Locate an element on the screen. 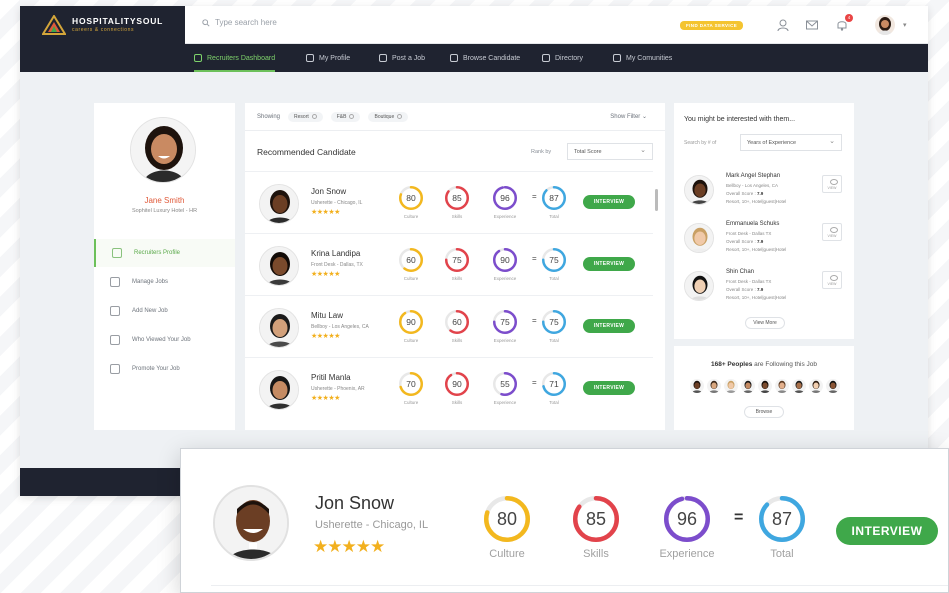 The width and height of the screenshot is (949, 593). equals-sign: = is located at coordinates (534, 382).